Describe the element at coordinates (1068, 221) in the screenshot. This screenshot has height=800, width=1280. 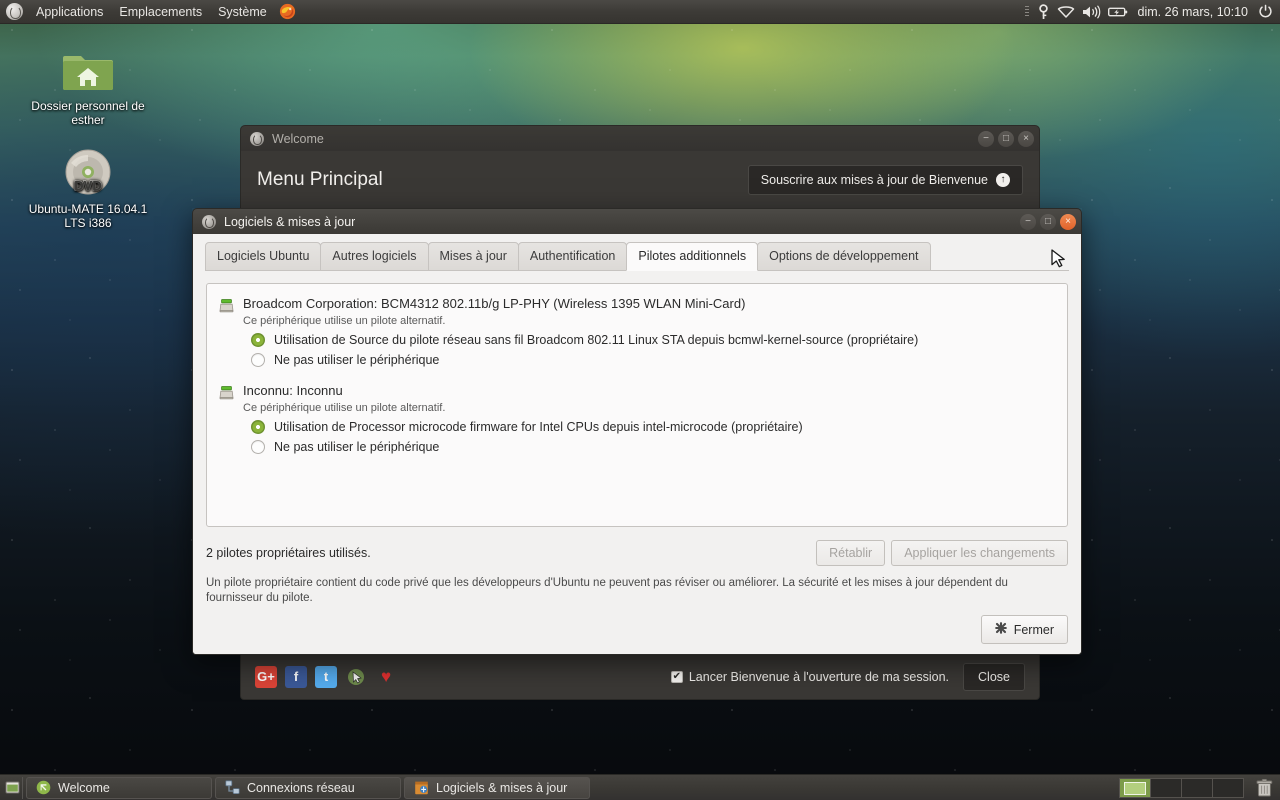
I see `software-close-button: ×` at that location.